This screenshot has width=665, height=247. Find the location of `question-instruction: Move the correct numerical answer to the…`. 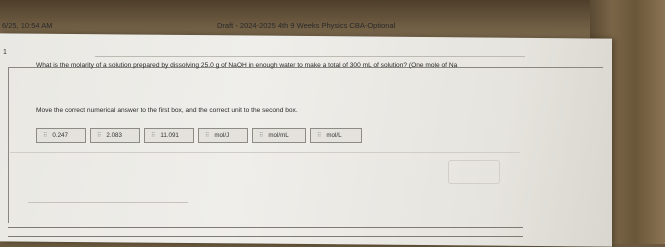

question-instruction: Move the correct numerical answer to the… is located at coordinates (167, 110).